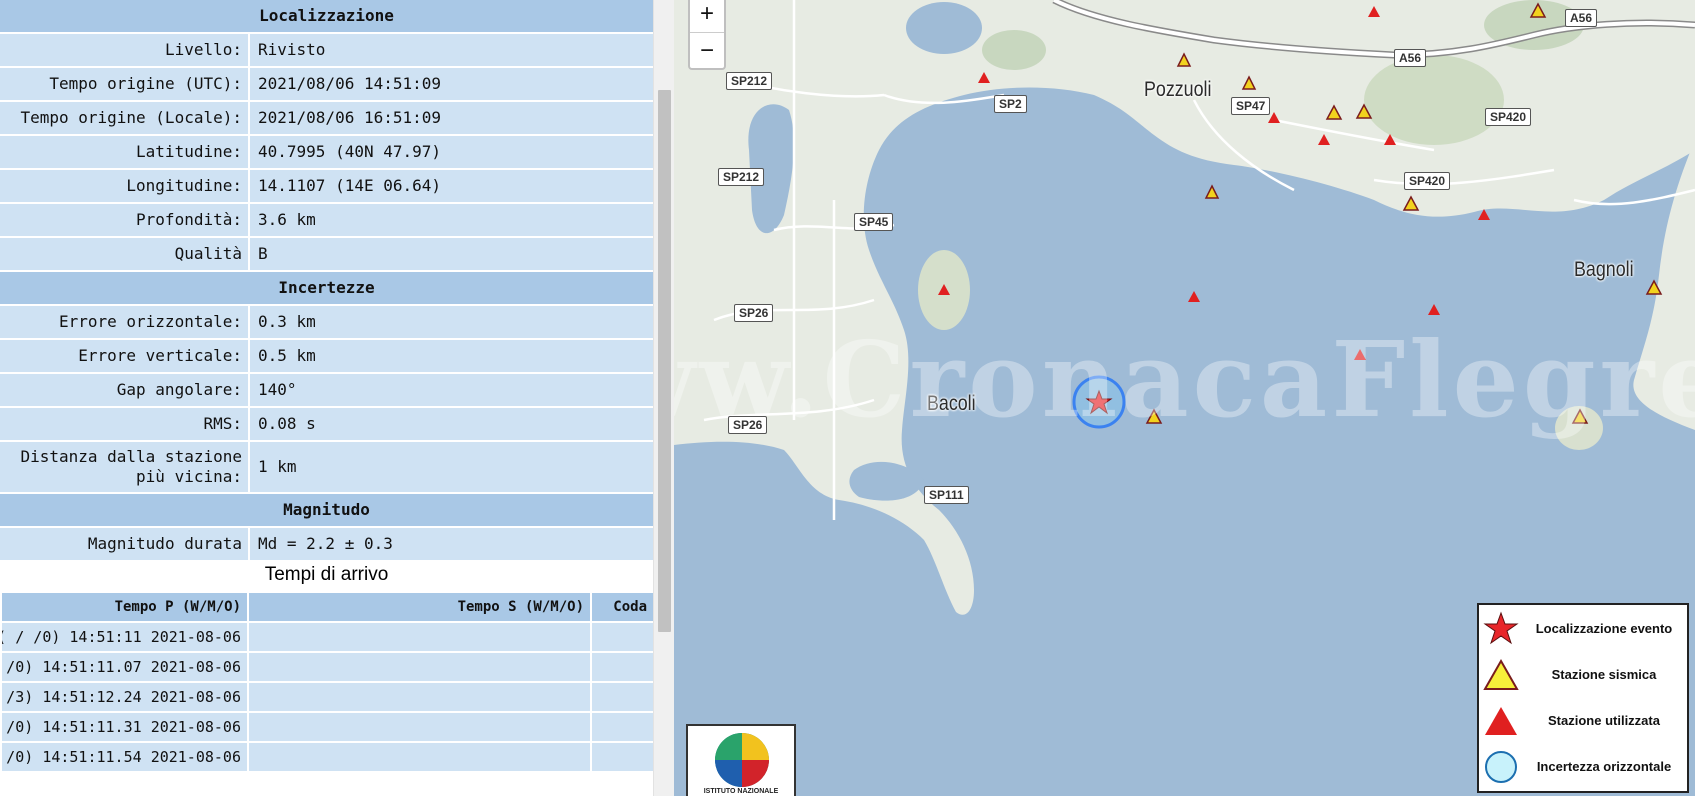 The width and height of the screenshot is (1695, 796). I want to click on panel-scrollbar, so click(663, 398).